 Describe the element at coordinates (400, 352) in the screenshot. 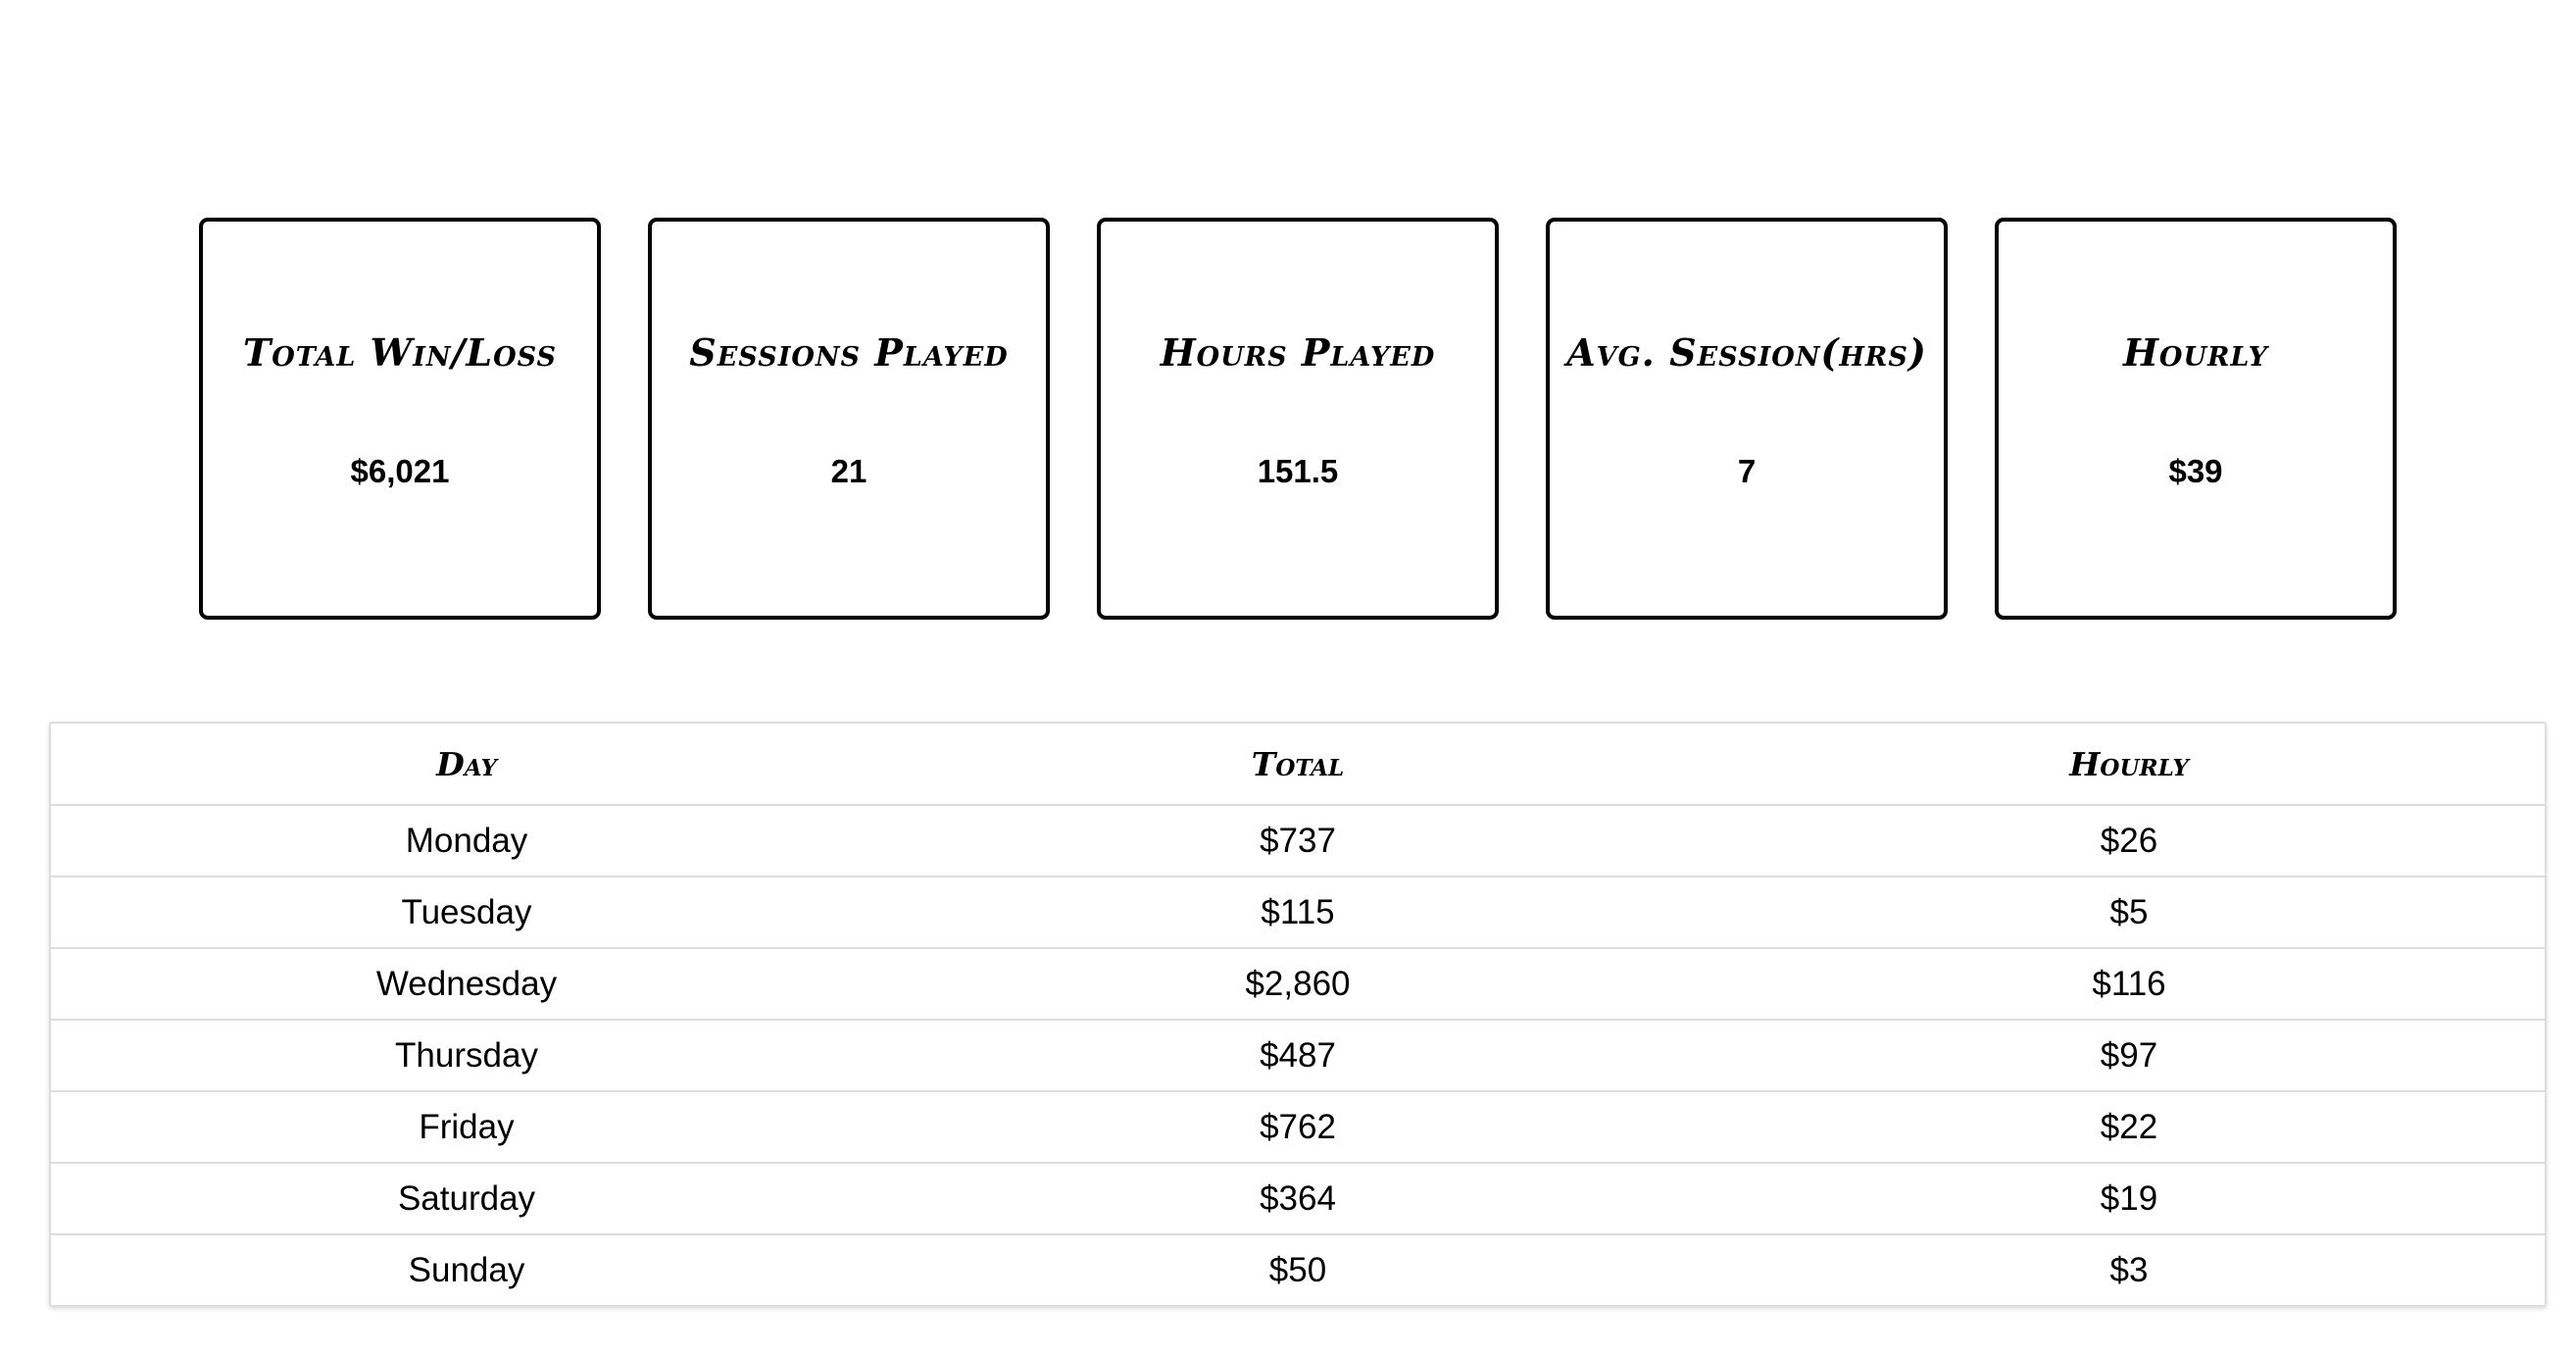

I see `card-title: Total Win/Loss` at that location.